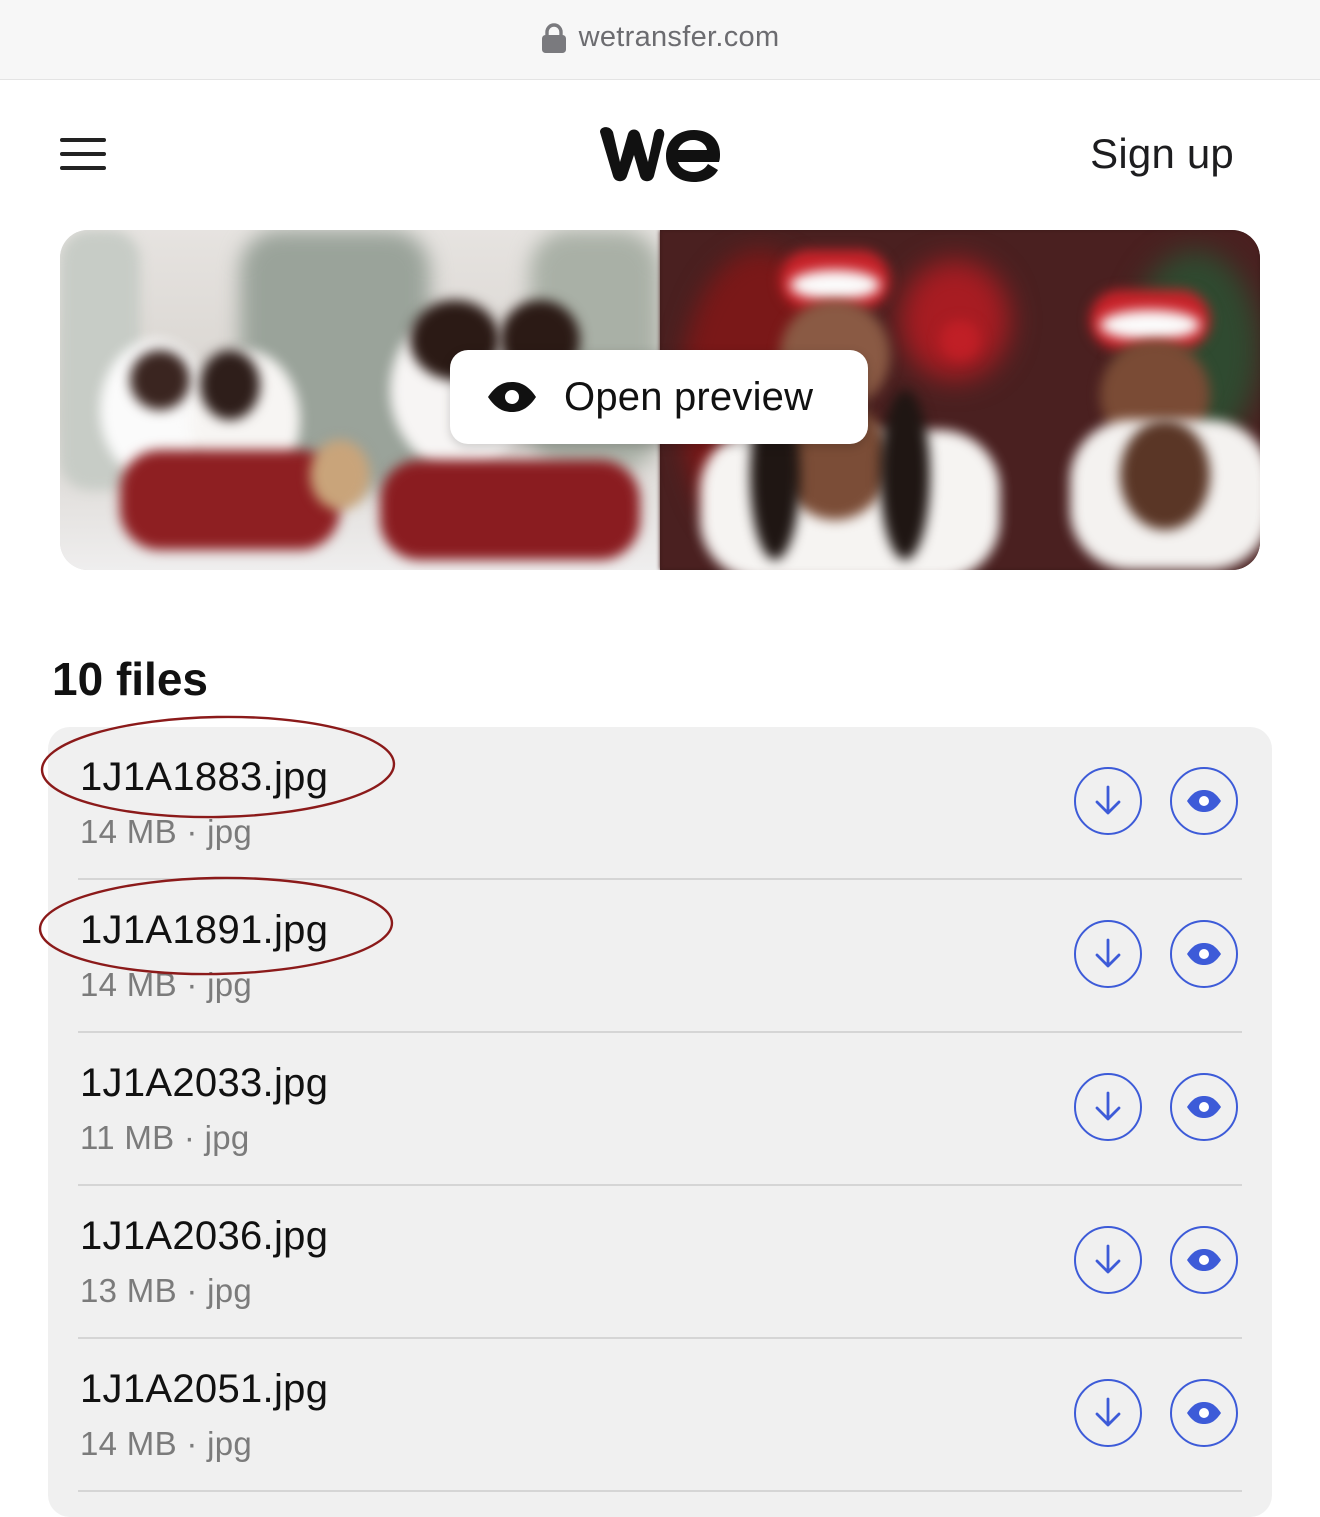 The height and width of the screenshot is (1517, 1320). I want to click on browser-url-bar: wetransfer.com, so click(660, 40).